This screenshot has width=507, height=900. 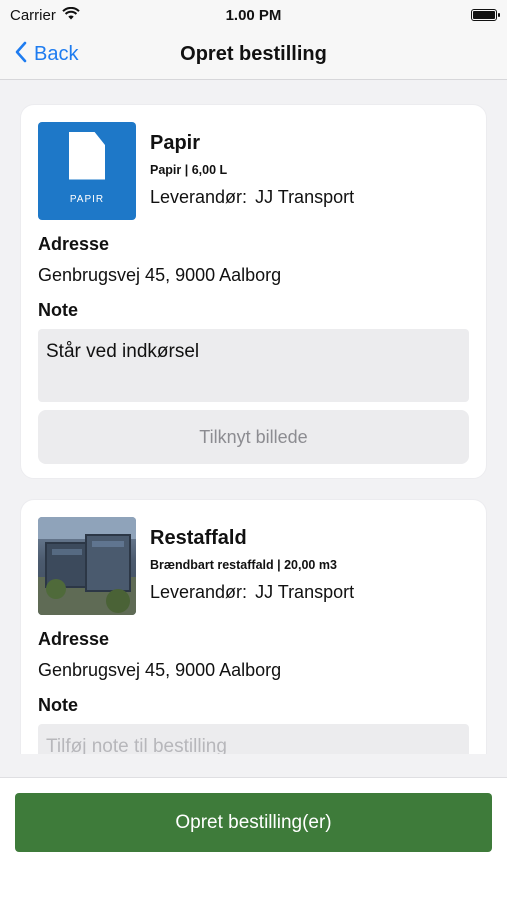 What do you see at coordinates (87, 566) in the screenshot?
I see `product-photo` at bounding box center [87, 566].